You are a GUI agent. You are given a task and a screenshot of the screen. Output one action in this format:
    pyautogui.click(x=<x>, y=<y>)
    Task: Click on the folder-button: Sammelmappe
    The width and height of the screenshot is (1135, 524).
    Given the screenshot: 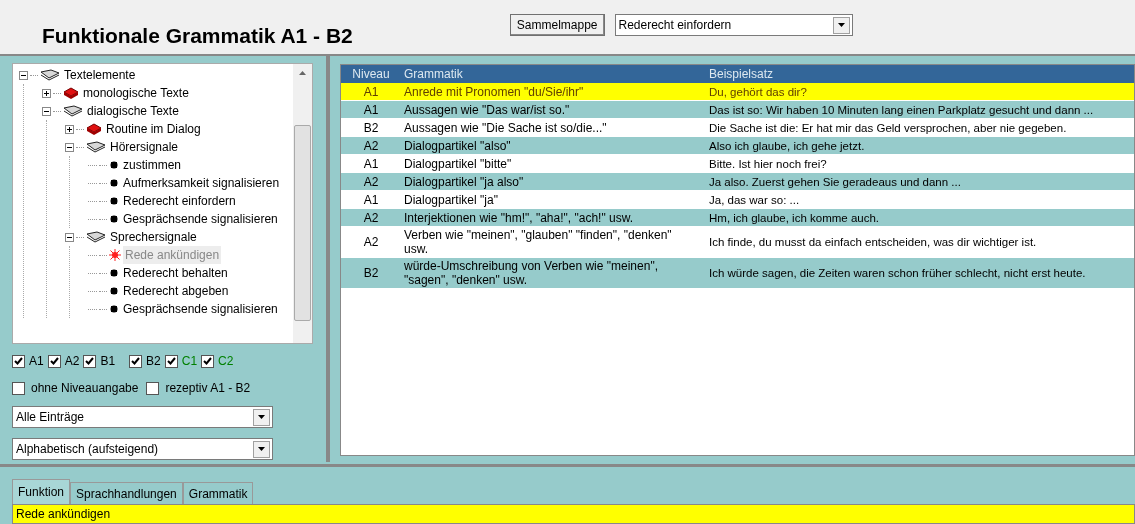 What is the action you would take?
    pyautogui.click(x=557, y=25)
    